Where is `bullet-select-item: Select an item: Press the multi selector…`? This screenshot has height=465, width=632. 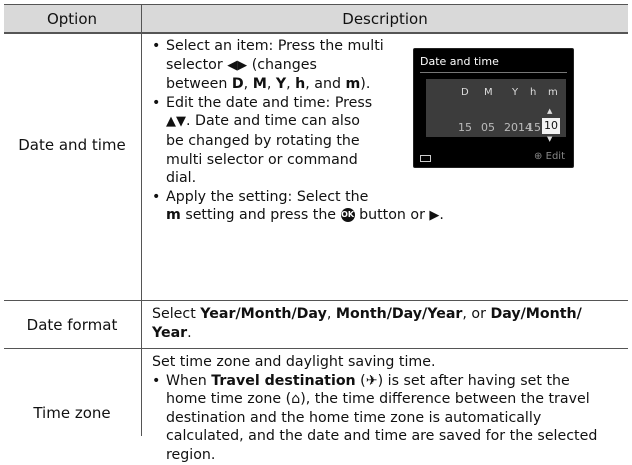 bullet-select-item: Select an item: Press the multi selector… is located at coordinates (287, 65).